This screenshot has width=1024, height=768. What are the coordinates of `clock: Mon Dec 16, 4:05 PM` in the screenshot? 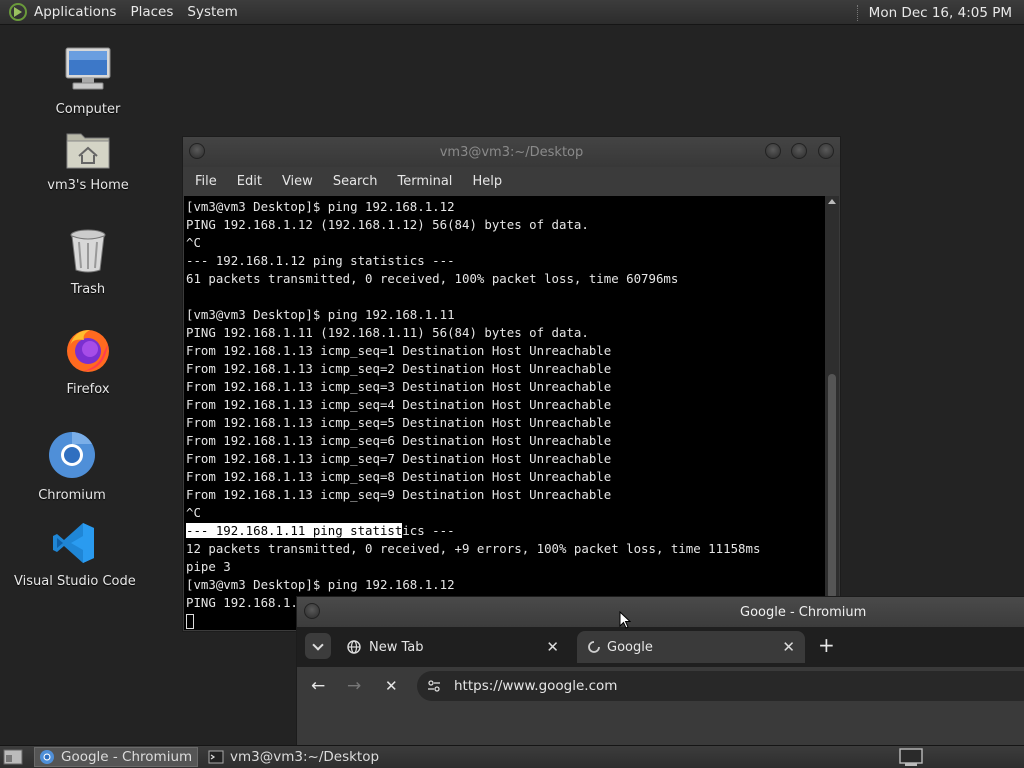 It's located at (940, 13).